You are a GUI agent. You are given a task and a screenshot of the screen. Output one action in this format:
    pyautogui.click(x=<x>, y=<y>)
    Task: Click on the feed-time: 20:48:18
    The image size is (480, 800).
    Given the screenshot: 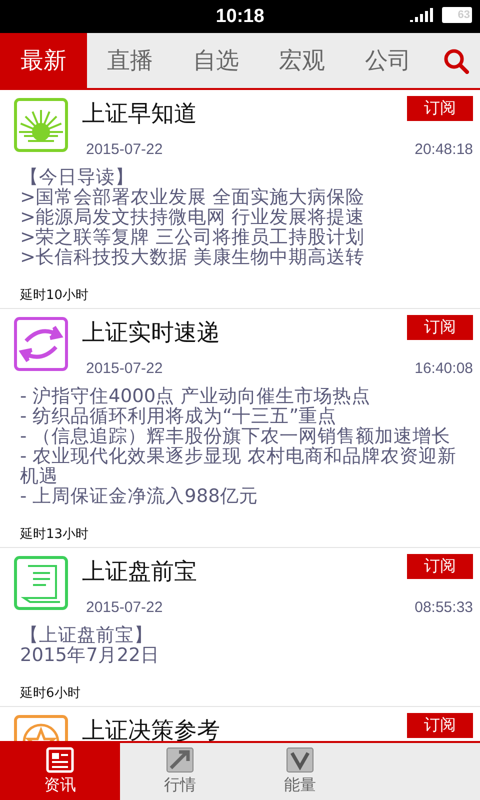 What is the action you would take?
    pyautogui.click(x=443, y=149)
    